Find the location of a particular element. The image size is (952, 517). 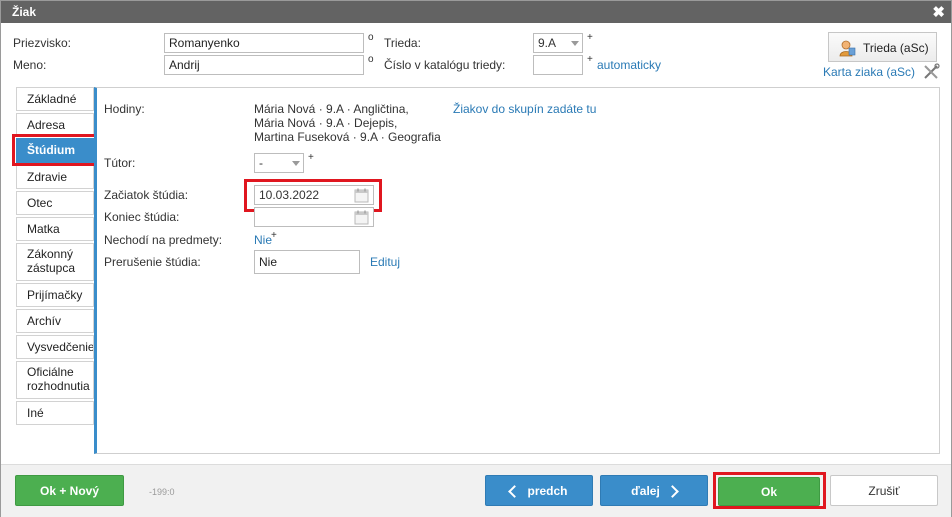

end-date-input is located at coordinates (314, 217).